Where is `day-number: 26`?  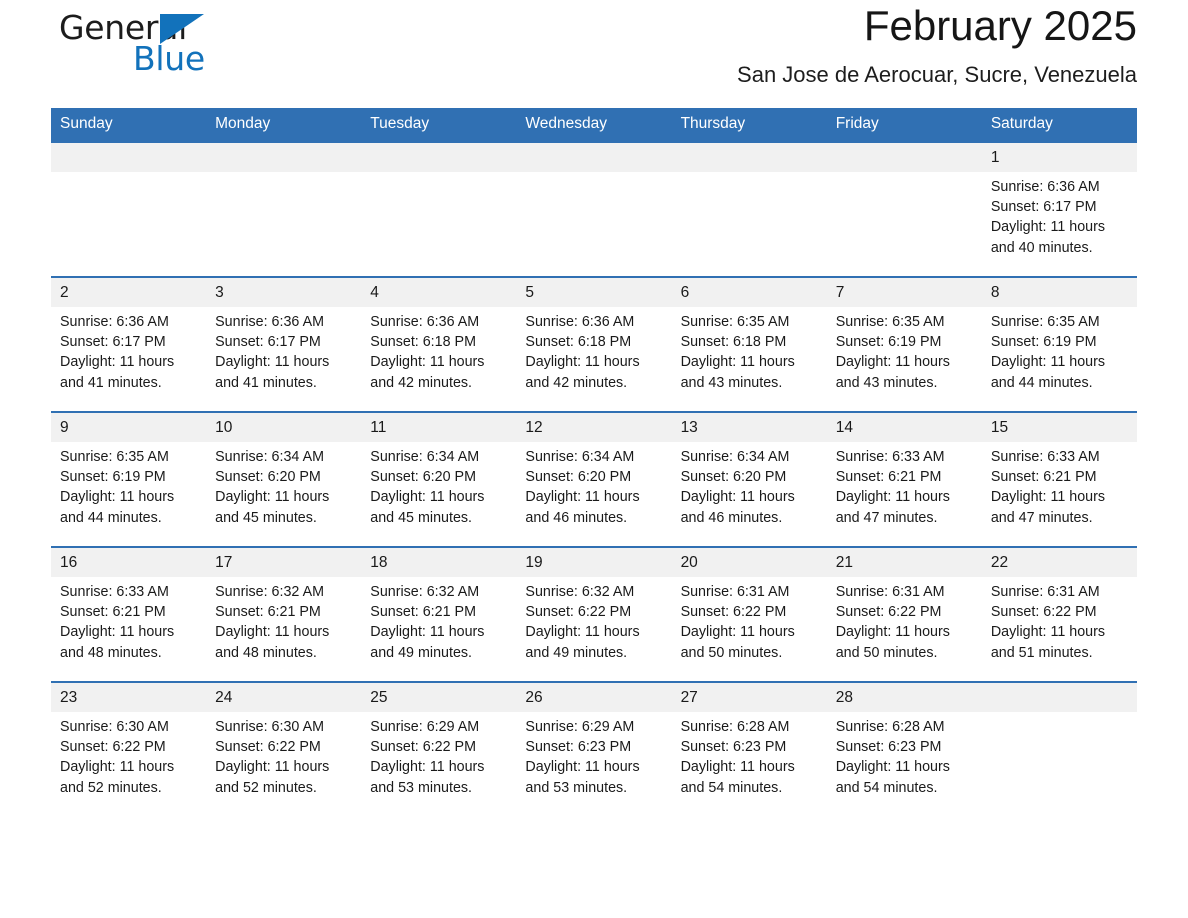
day-number: 26 is located at coordinates (594, 697).